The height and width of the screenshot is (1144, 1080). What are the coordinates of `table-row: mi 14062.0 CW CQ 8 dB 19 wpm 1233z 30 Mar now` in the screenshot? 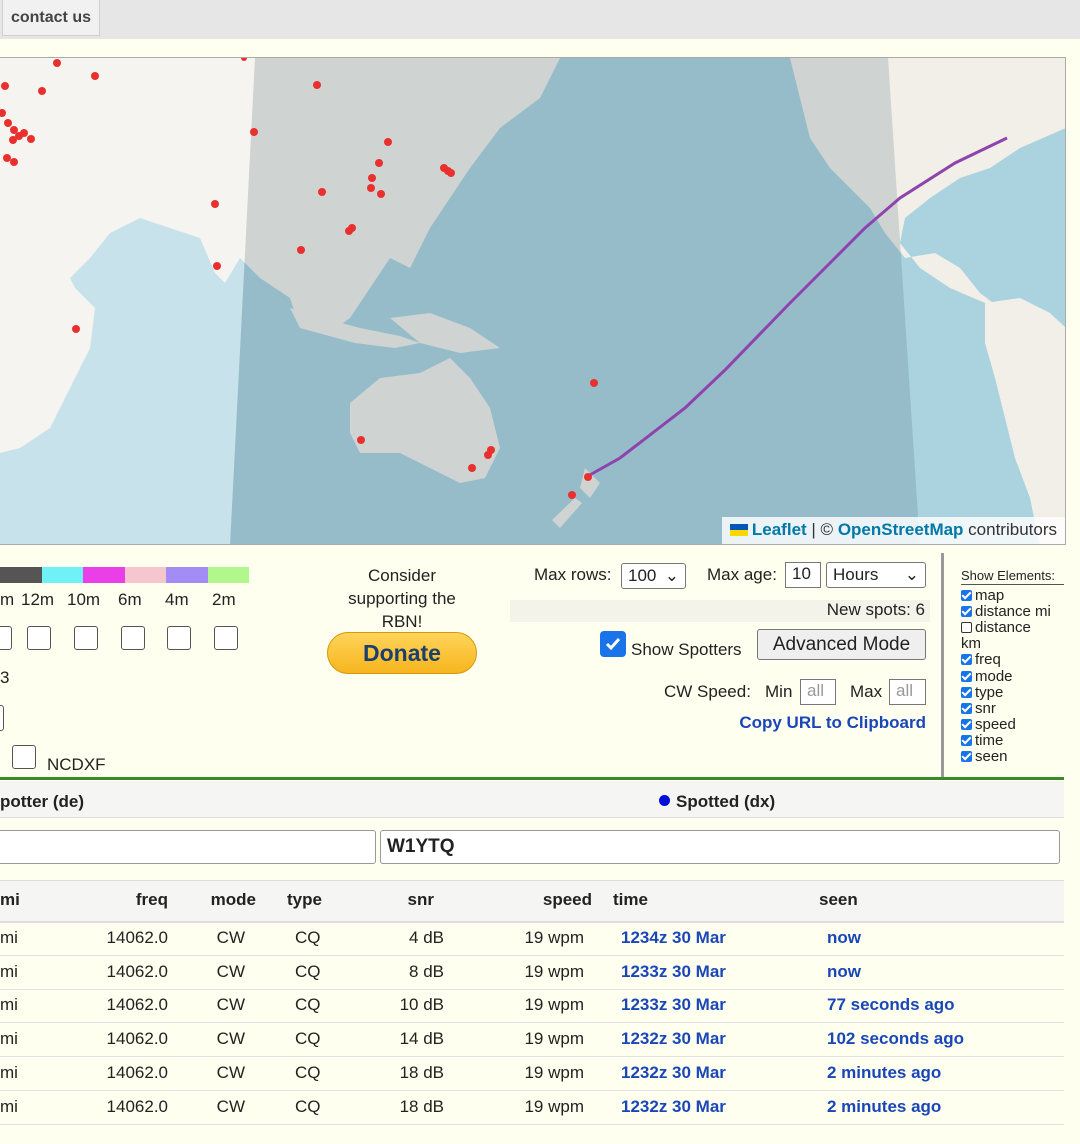 It's located at (532, 972).